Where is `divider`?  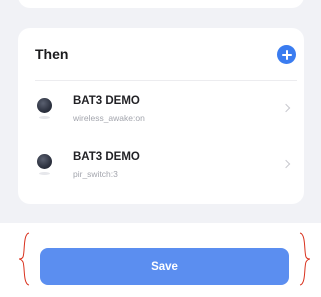
divider is located at coordinates (166, 80).